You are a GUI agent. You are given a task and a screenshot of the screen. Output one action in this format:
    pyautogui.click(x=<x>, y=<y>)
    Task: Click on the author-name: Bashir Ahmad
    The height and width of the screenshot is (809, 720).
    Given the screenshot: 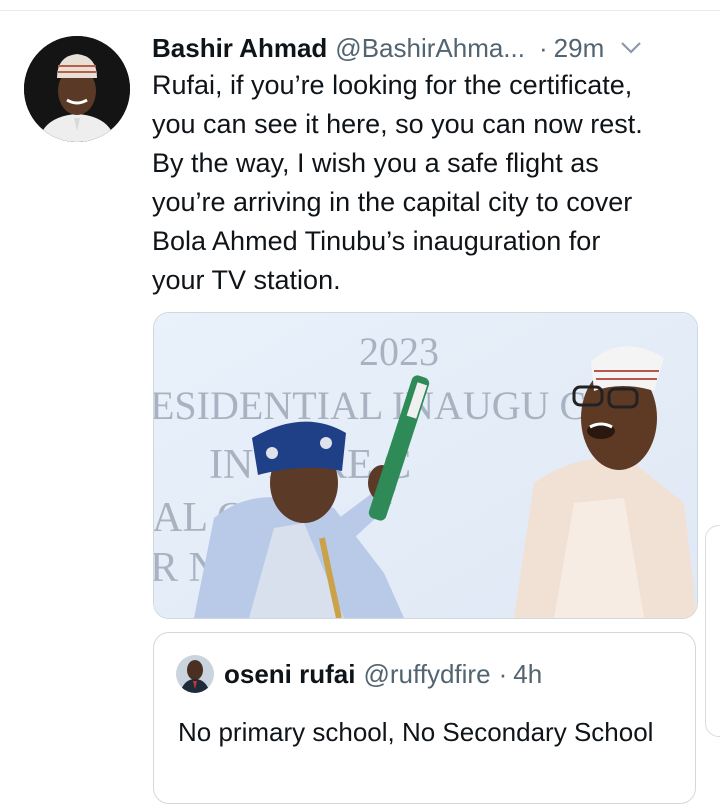 What is the action you would take?
    pyautogui.click(x=239, y=48)
    